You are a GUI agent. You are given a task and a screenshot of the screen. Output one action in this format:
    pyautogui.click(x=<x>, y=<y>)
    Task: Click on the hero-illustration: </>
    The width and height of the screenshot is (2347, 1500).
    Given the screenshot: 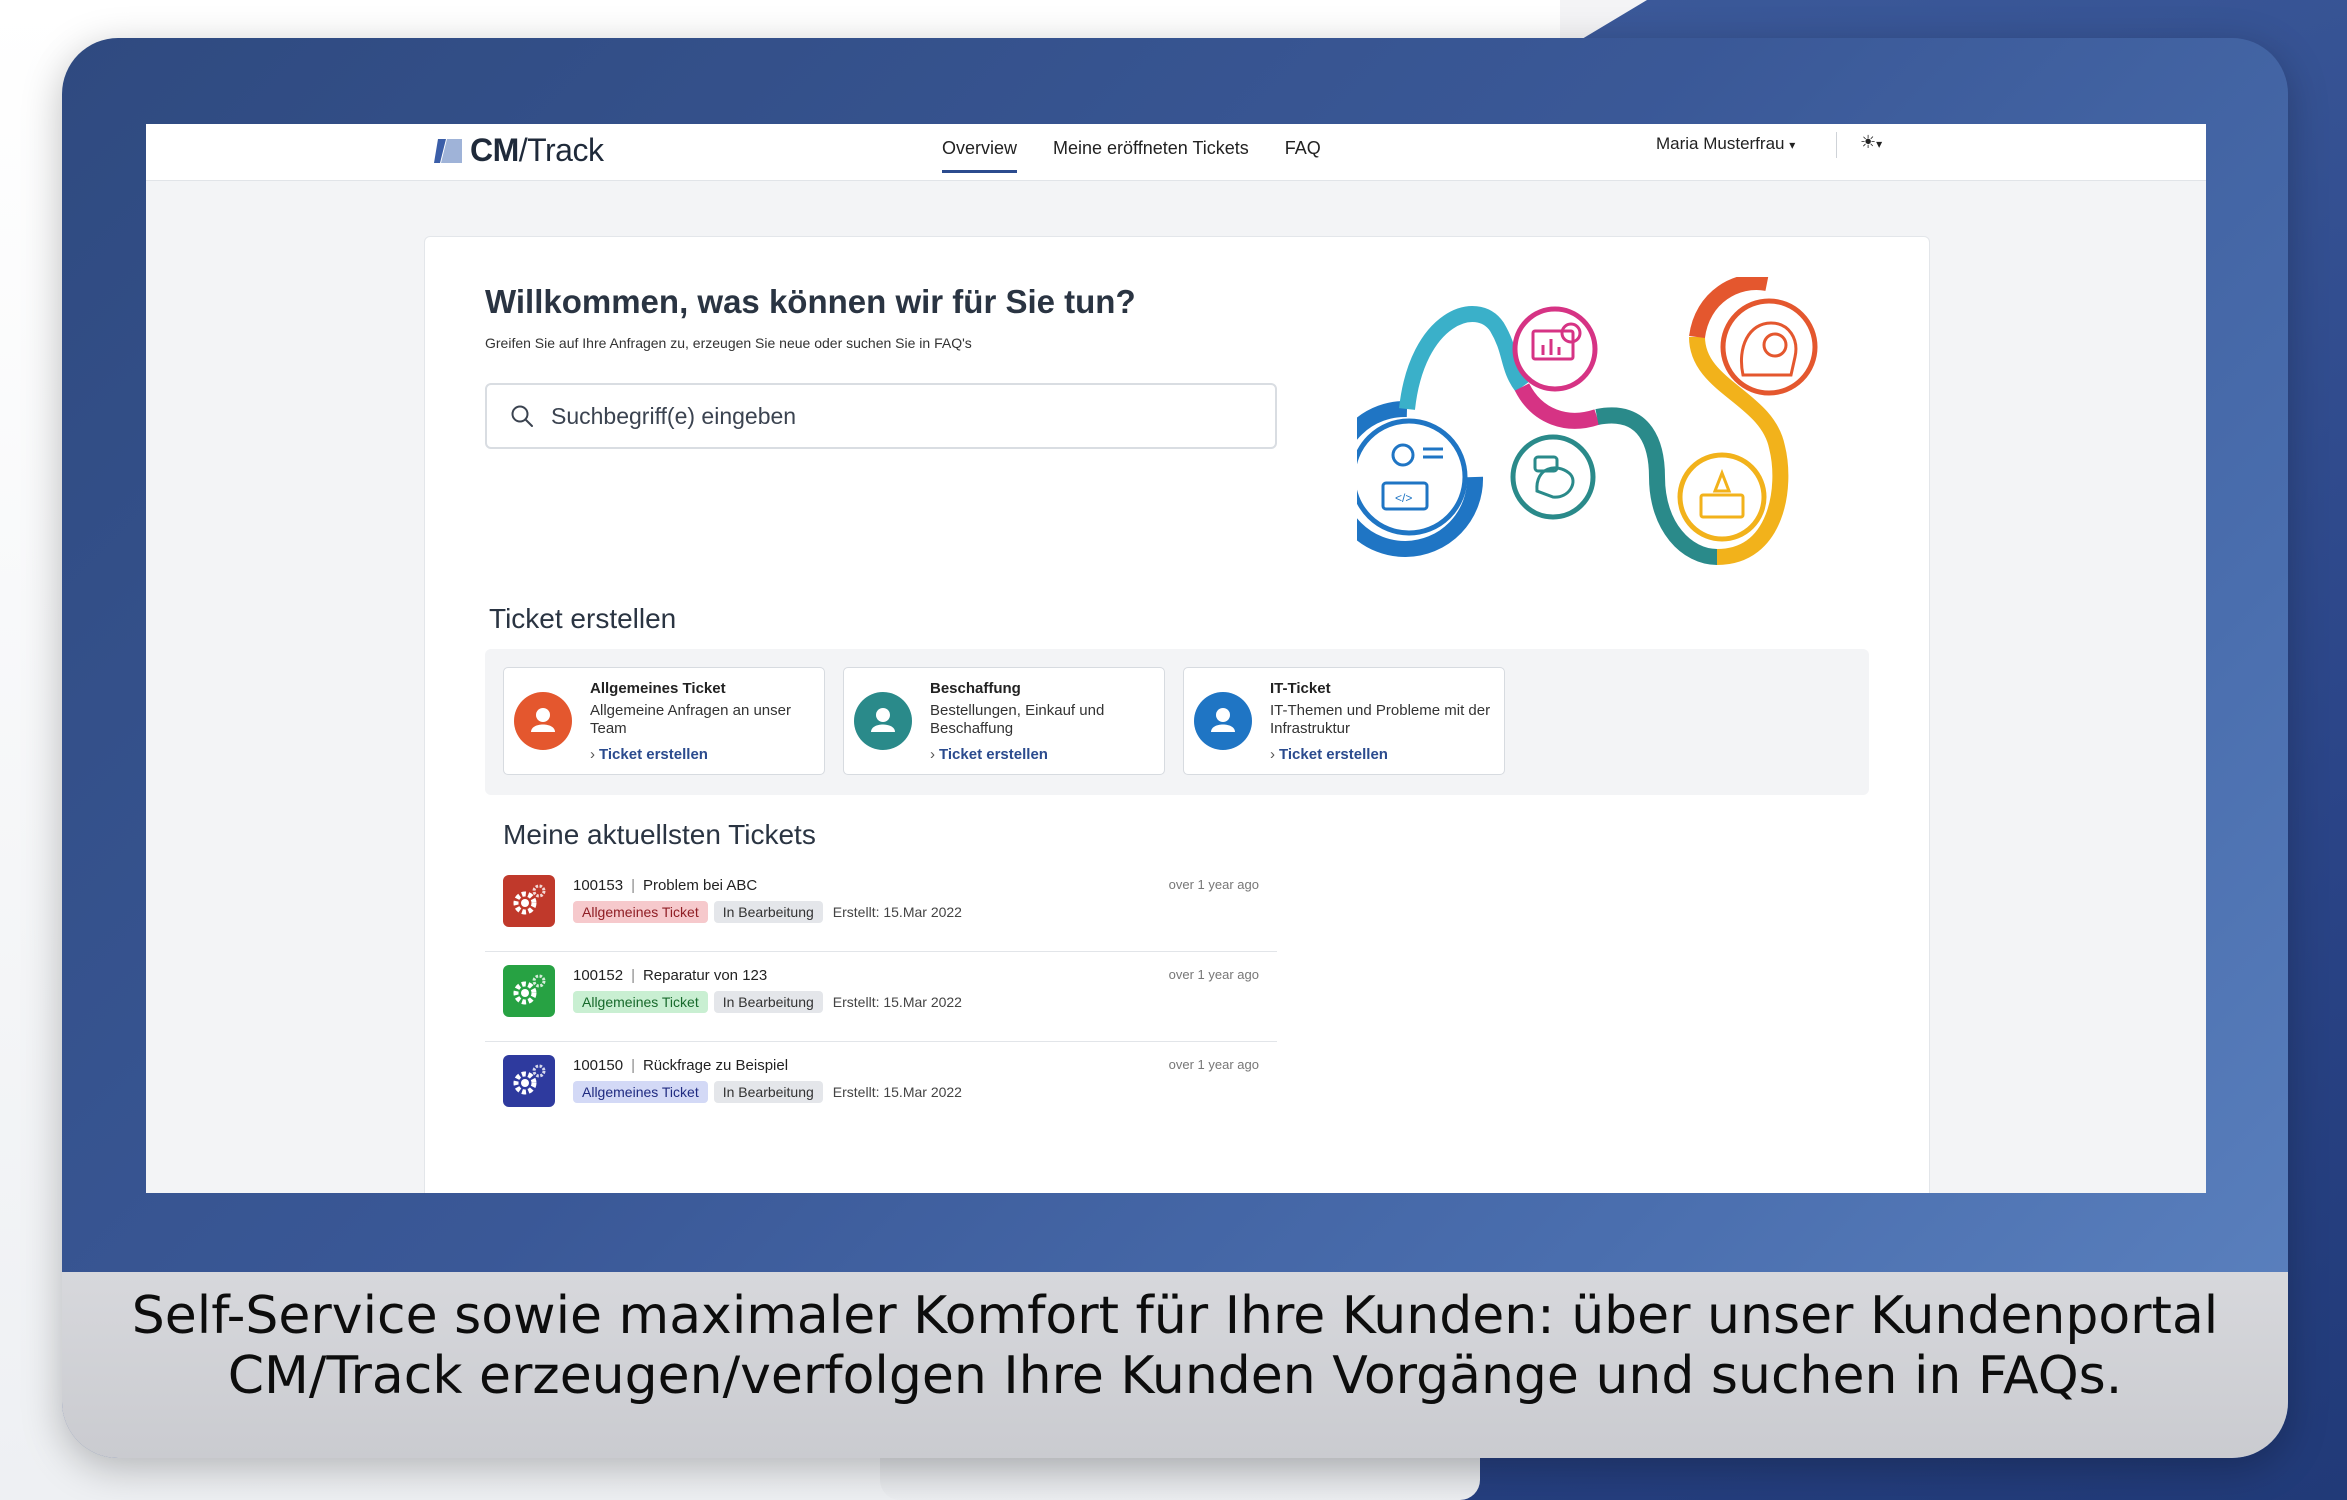 What is the action you would take?
    pyautogui.click(x=1587, y=421)
    